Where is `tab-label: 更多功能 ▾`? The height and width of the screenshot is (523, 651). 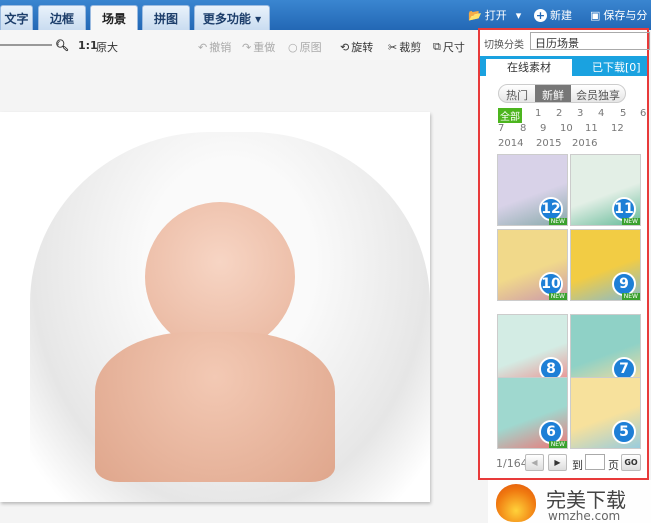 tab-label: 更多功能 ▾ is located at coordinates (232, 18).